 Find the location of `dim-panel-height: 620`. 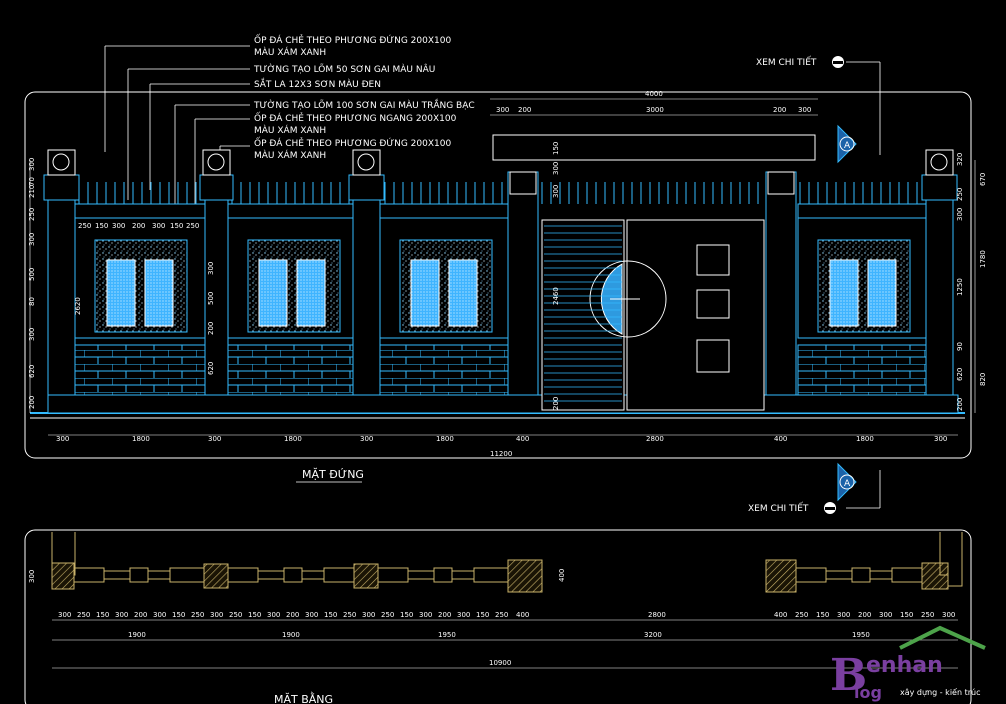

dim-panel-height: 620 is located at coordinates (211, 368).